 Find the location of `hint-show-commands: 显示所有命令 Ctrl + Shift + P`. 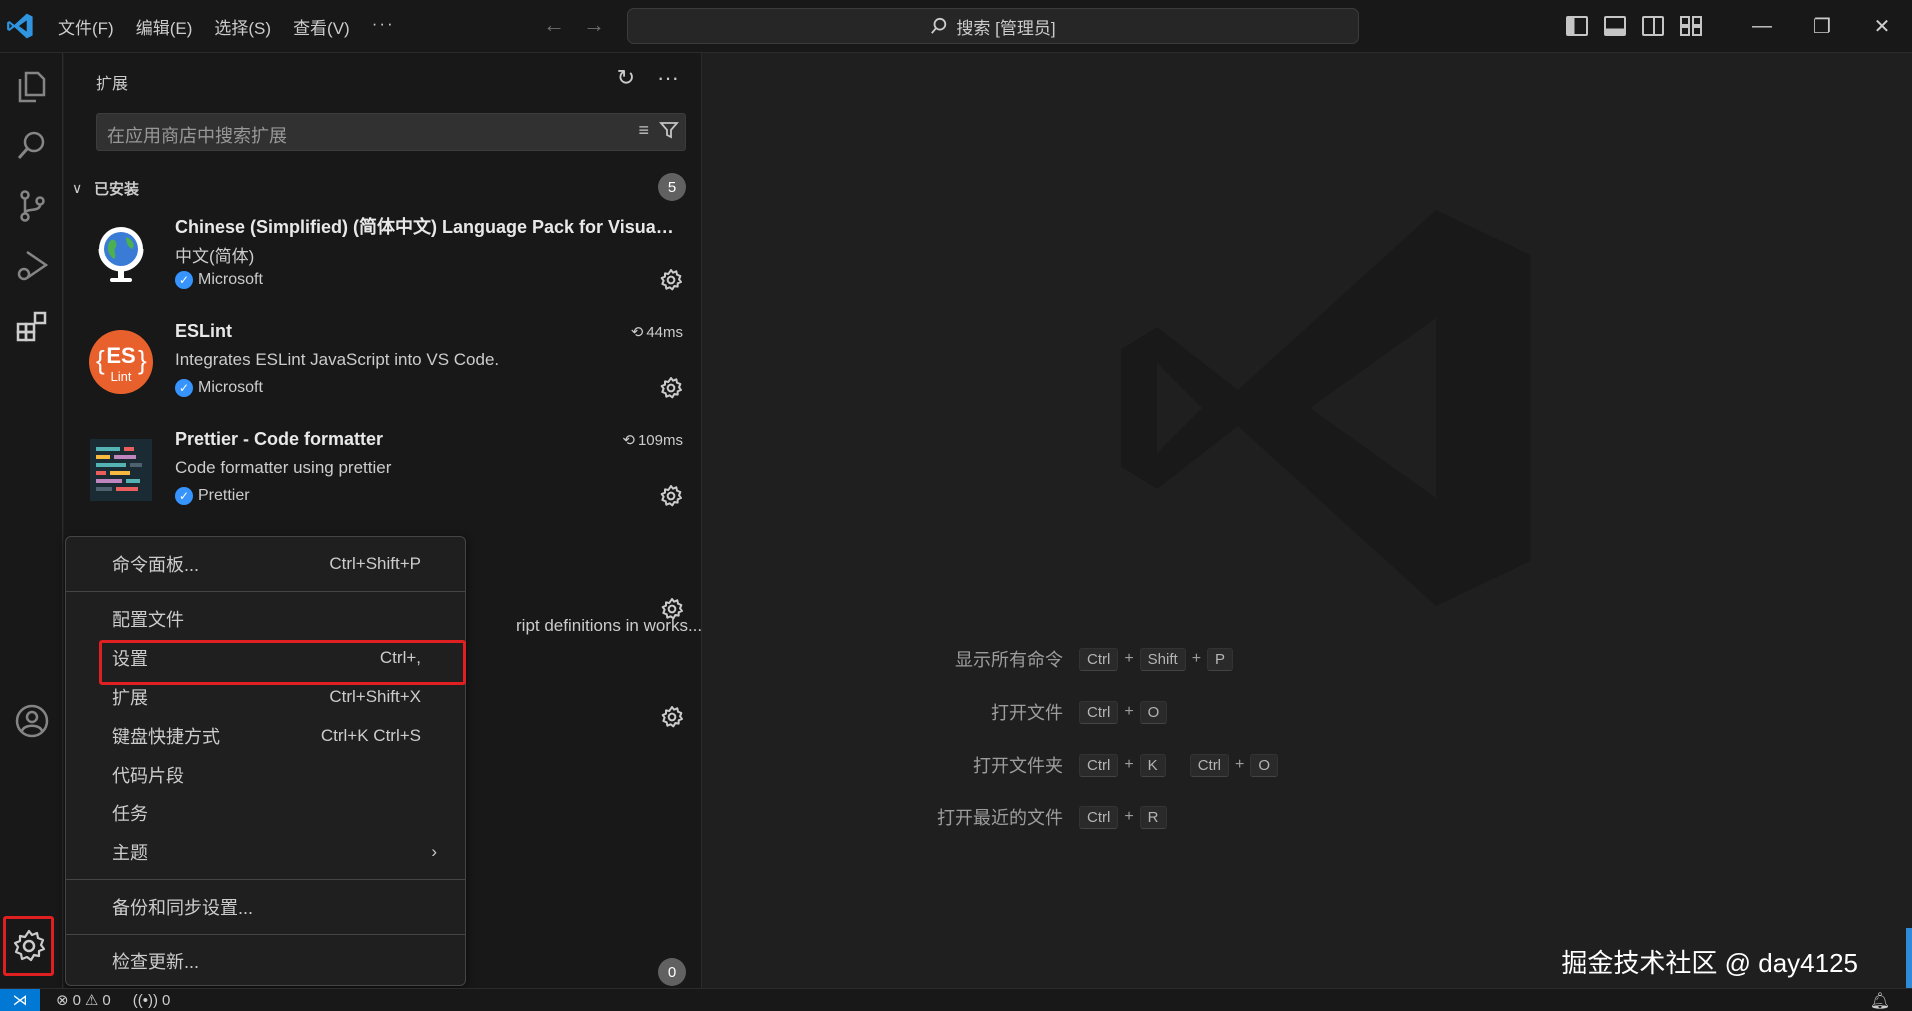

hint-show-commands: 显示所有命令 Ctrl + Shift + P is located at coordinates (1068, 659).